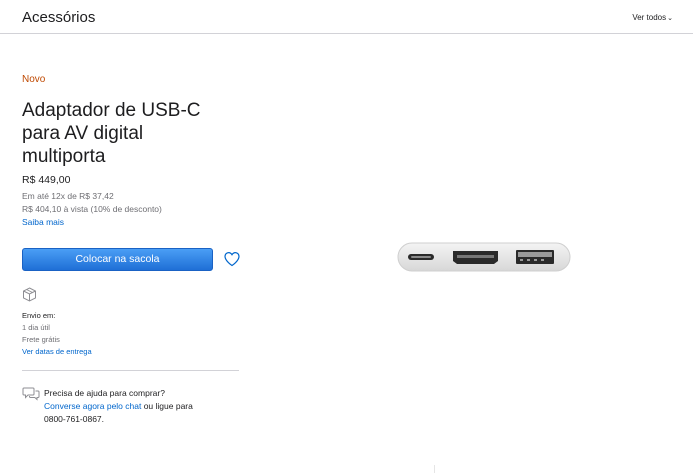 Image resolution: width=693 pixels, height=475 pixels. Describe the element at coordinates (484, 257) in the screenshot. I see `usb-c-multiport-adapter-image` at that location.